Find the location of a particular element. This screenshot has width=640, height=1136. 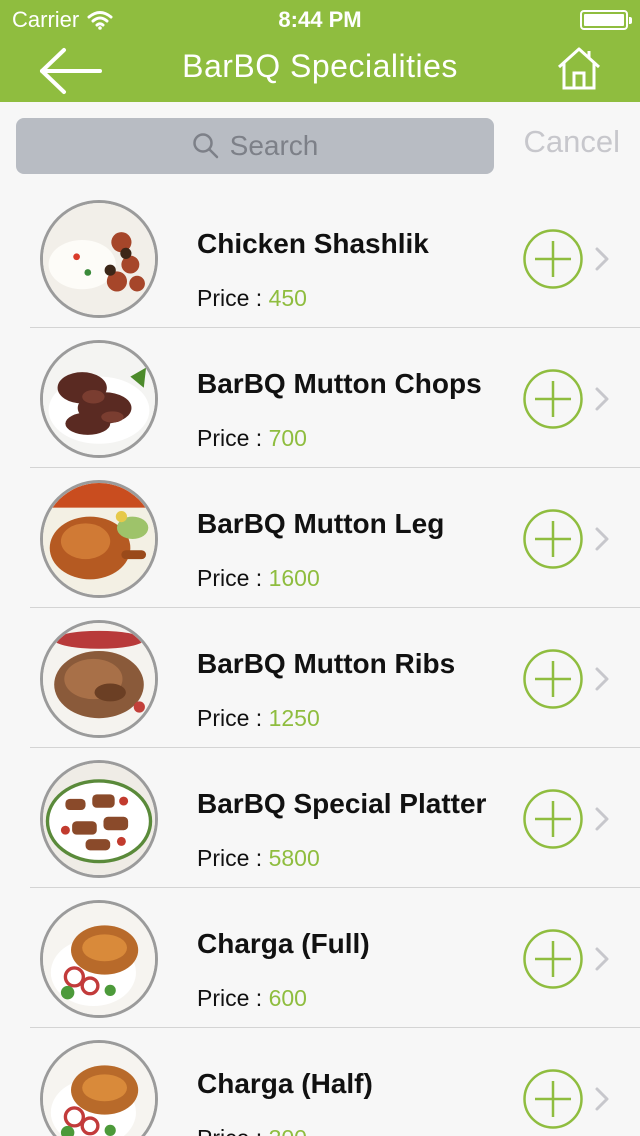

status-time: 8:44 PM is located at coordinates (320, 19).